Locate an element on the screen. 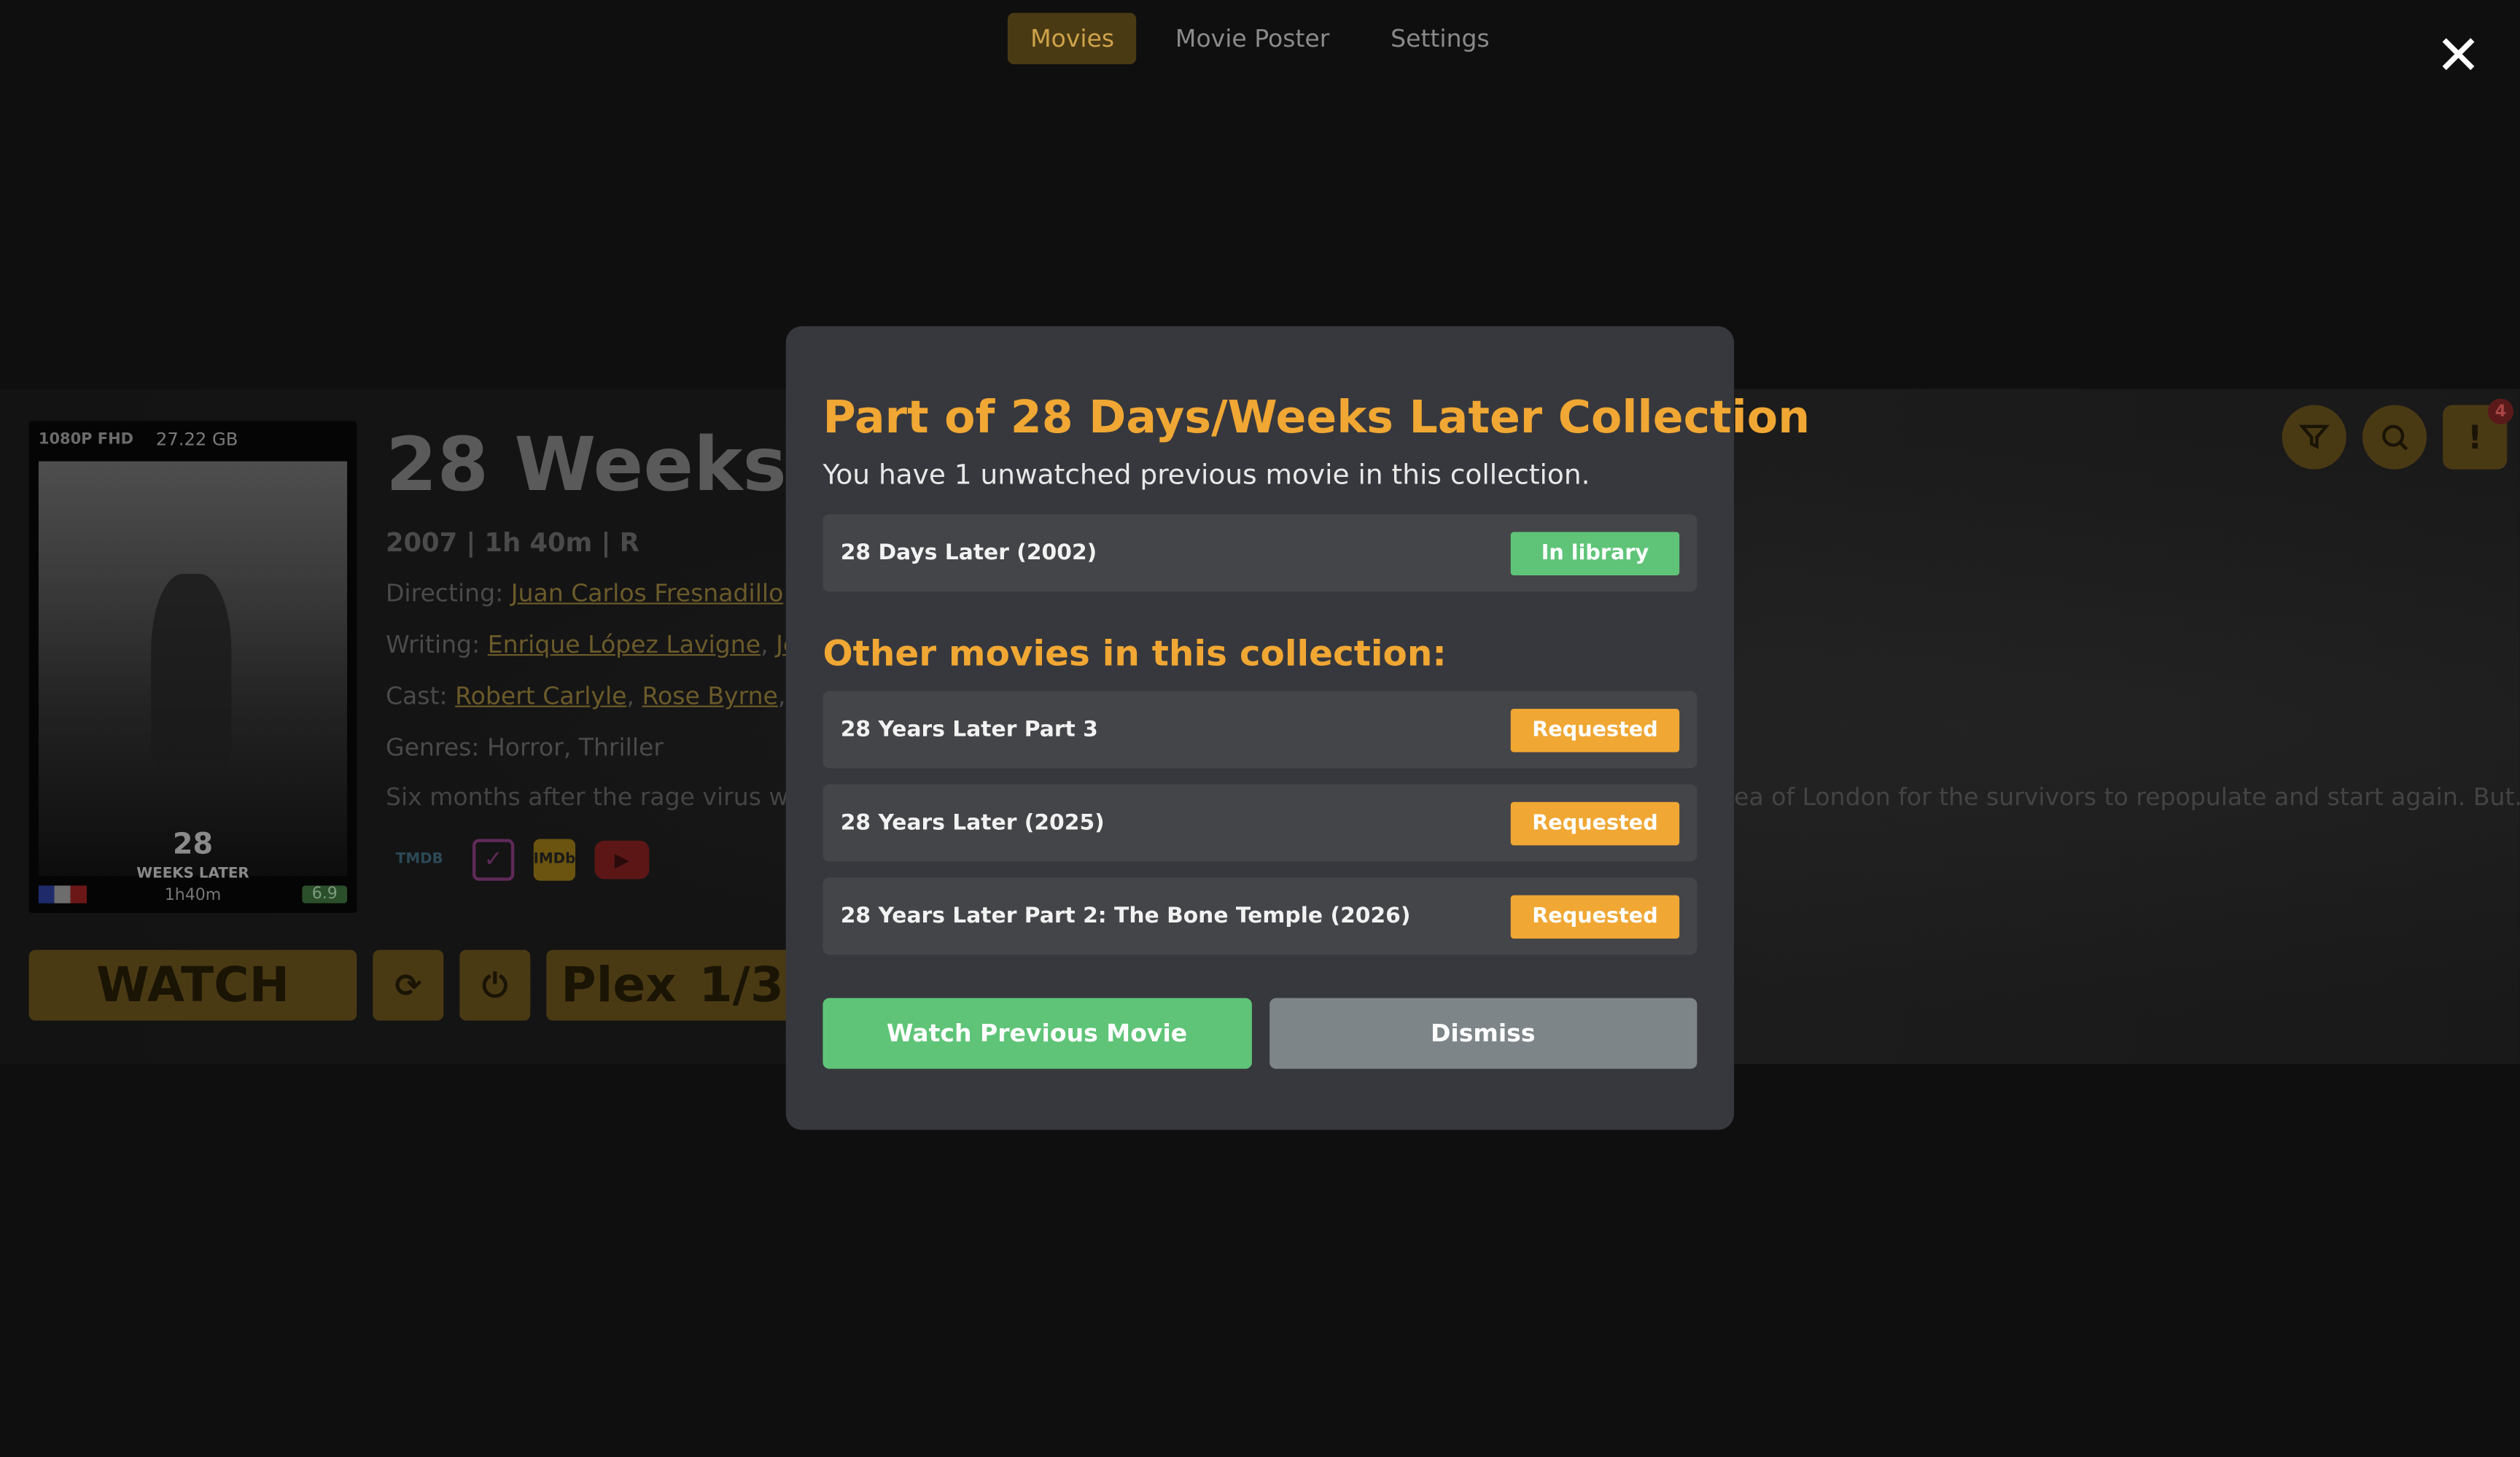 The image size is (2520, 1457). movie-name: 28 Days Later (2002) is located at coordinates (968, 553).